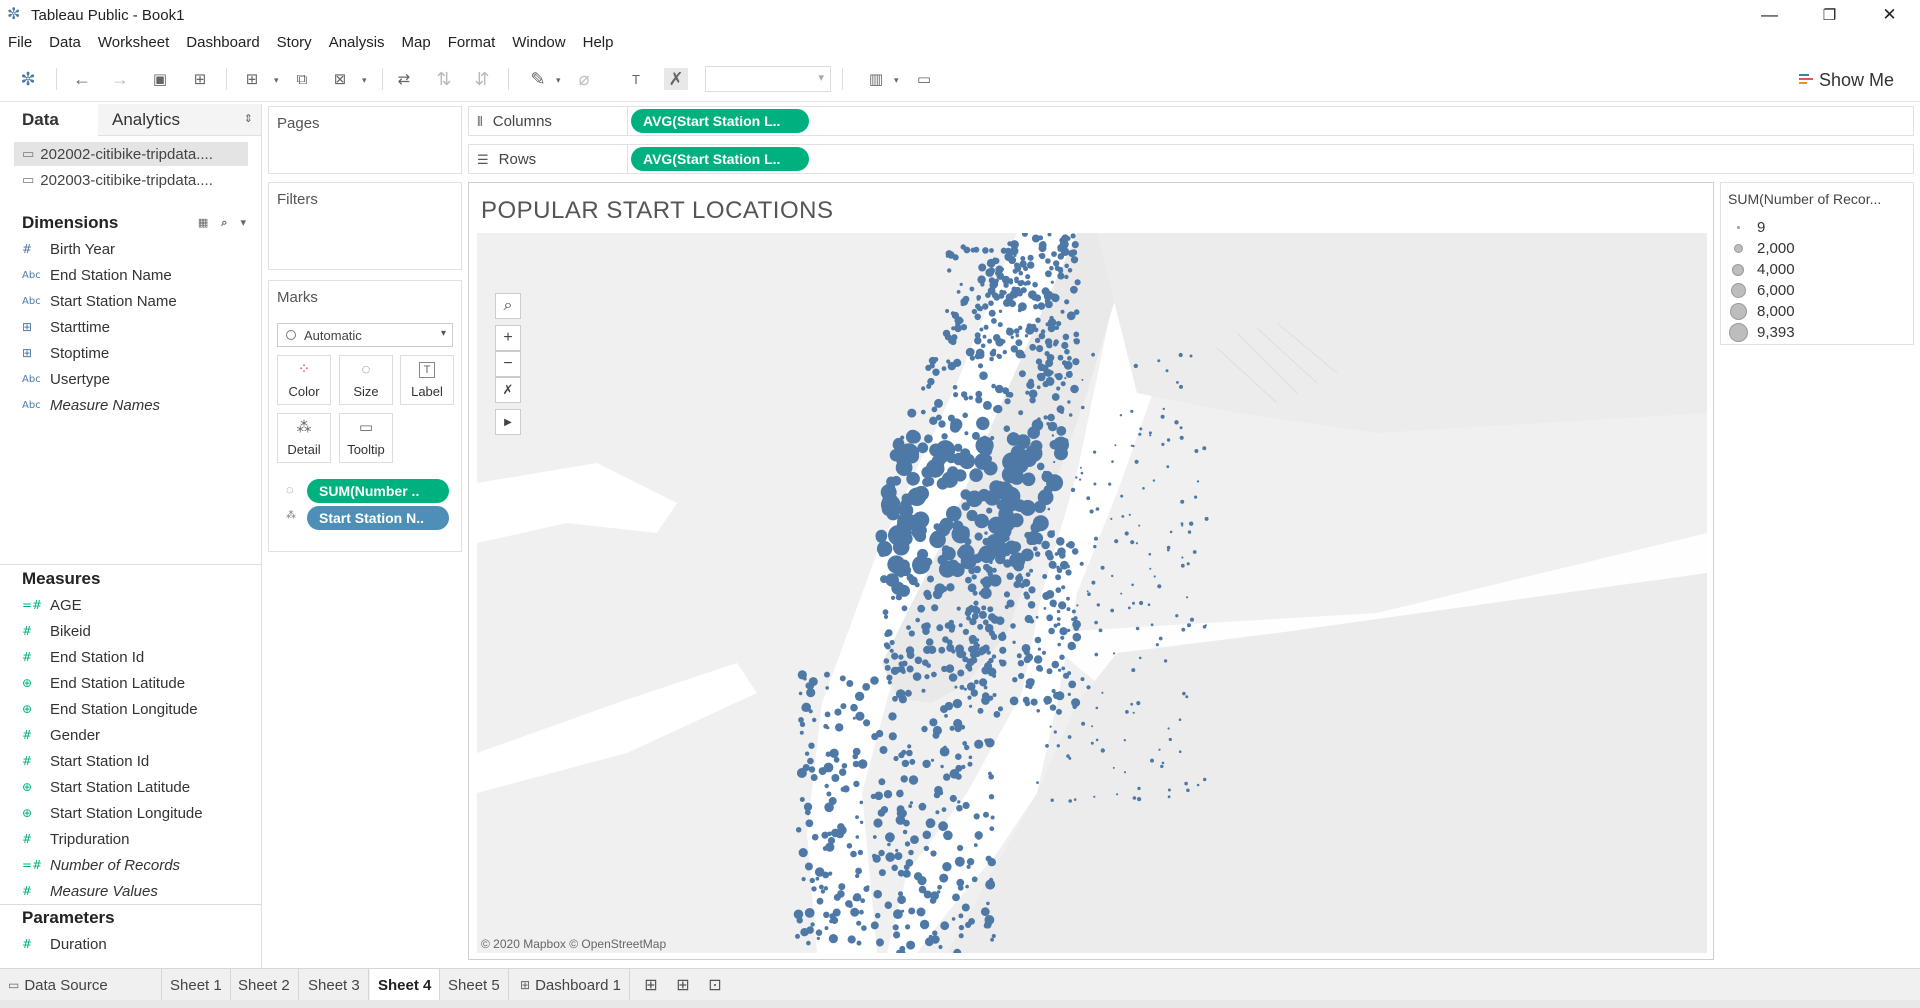  What do you see at coordinates (508, 364) in the screenshot?
I see `zoom-out-icon: −` at bounding box center [508, 364].